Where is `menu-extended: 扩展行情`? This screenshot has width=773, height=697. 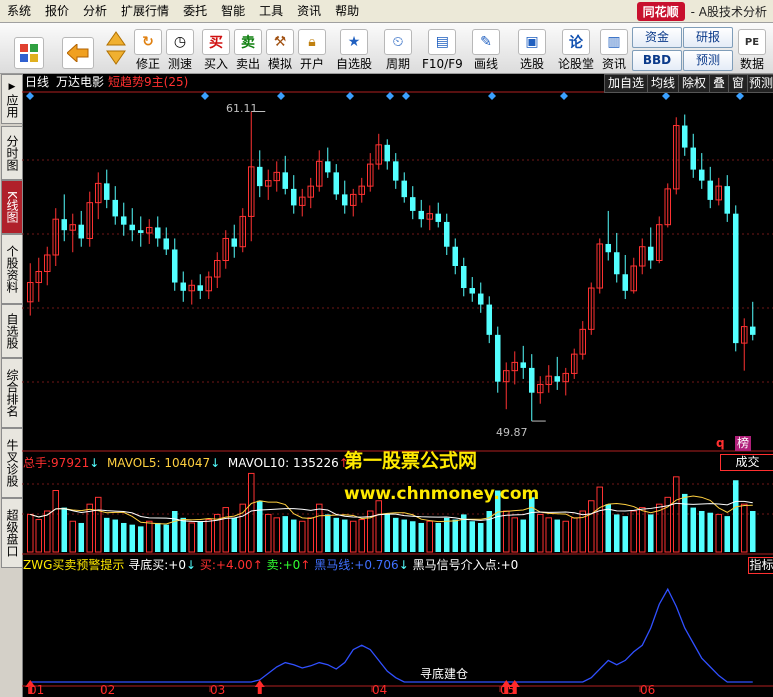
menu-extended: 扩展行情 is located at coordinates (145, 11).